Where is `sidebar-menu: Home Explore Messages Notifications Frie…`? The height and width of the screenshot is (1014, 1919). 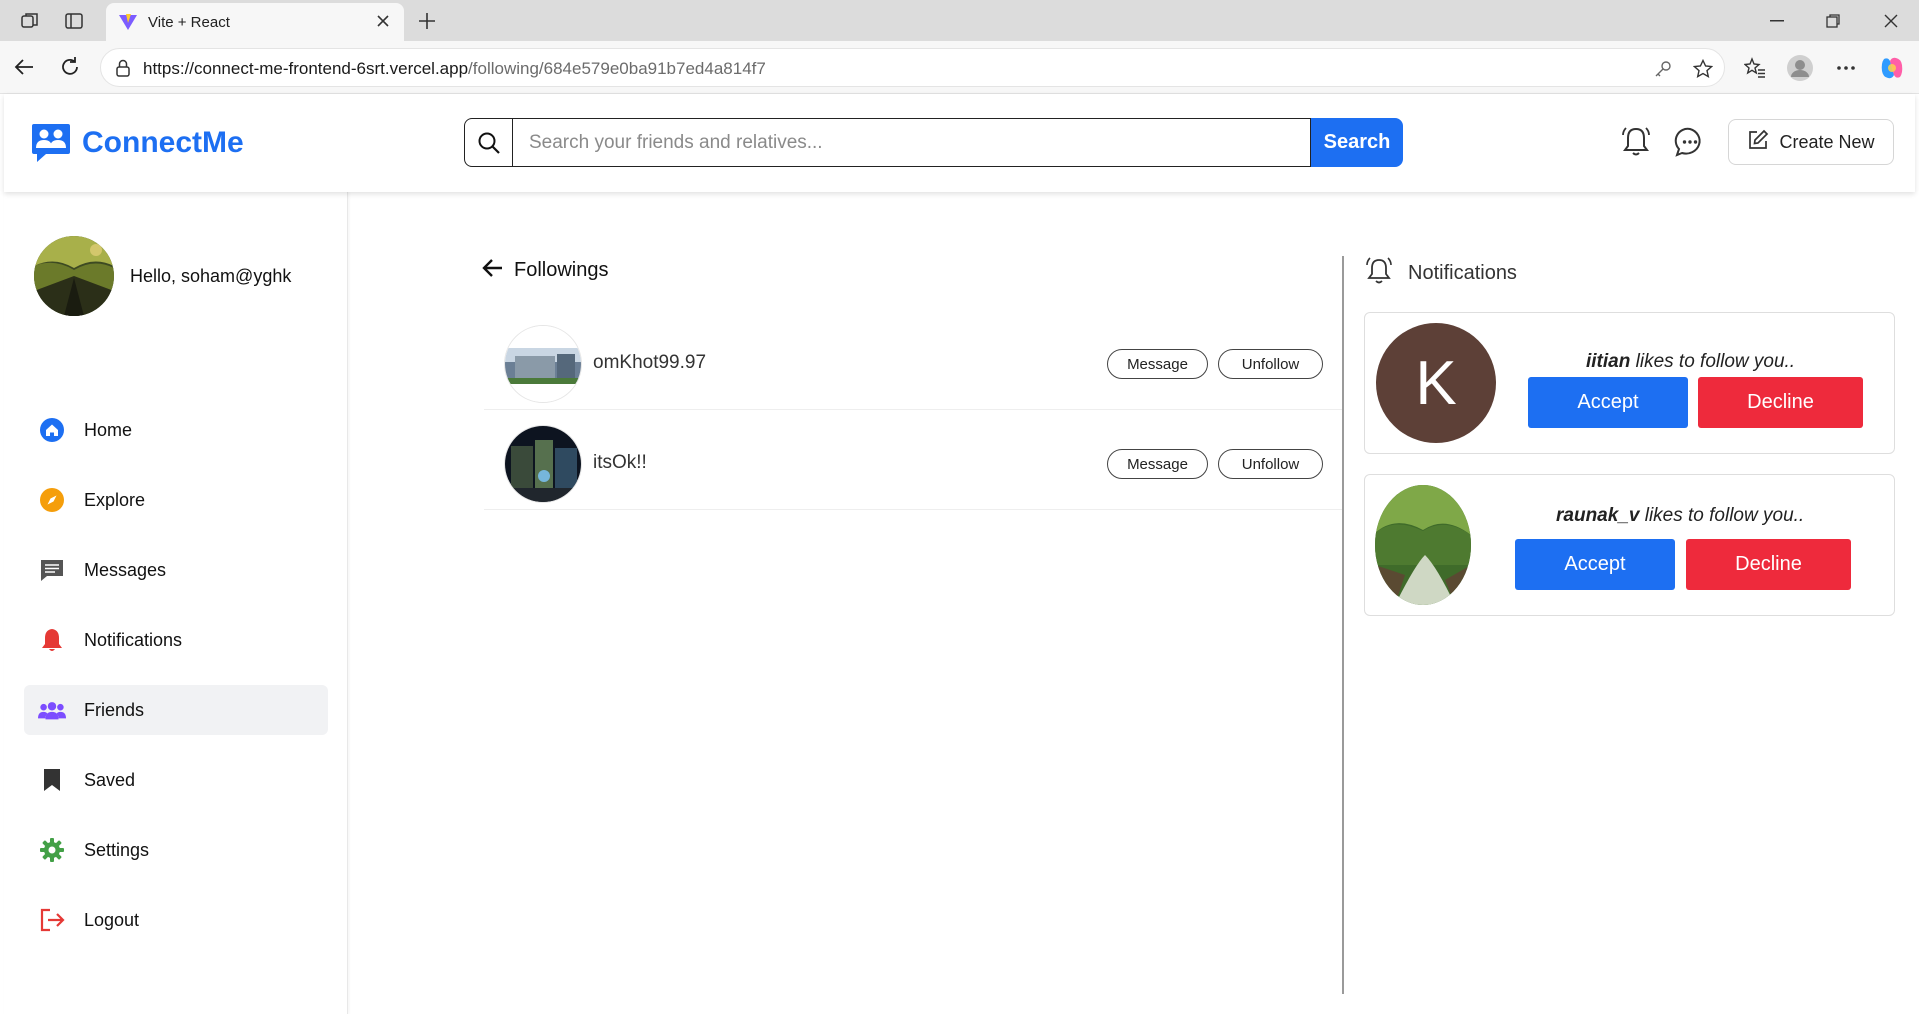 sidebar-menu: Home Explore Messages Notifications Frie… is located at coordinates (176, 685).